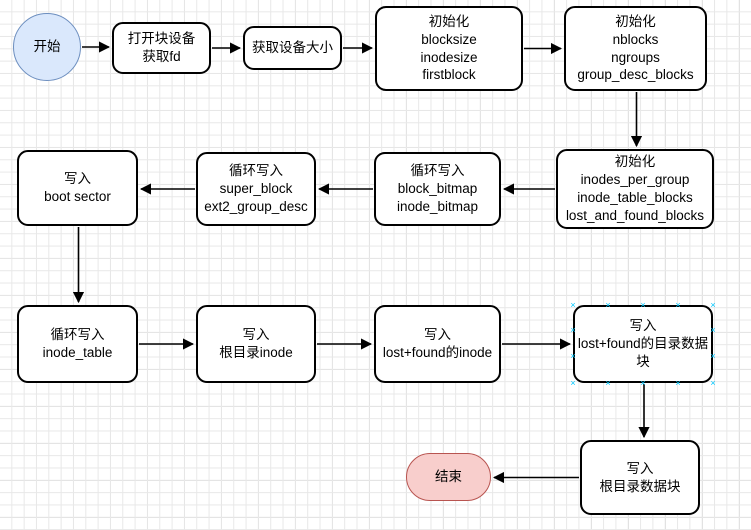 The width and height of the screenshot is (751, 530). What do you see at coordinates (77, 344) in the screenshot?
I see `flow-node-n9: 循环写入 inode_table` at bounding box center [77, 344].